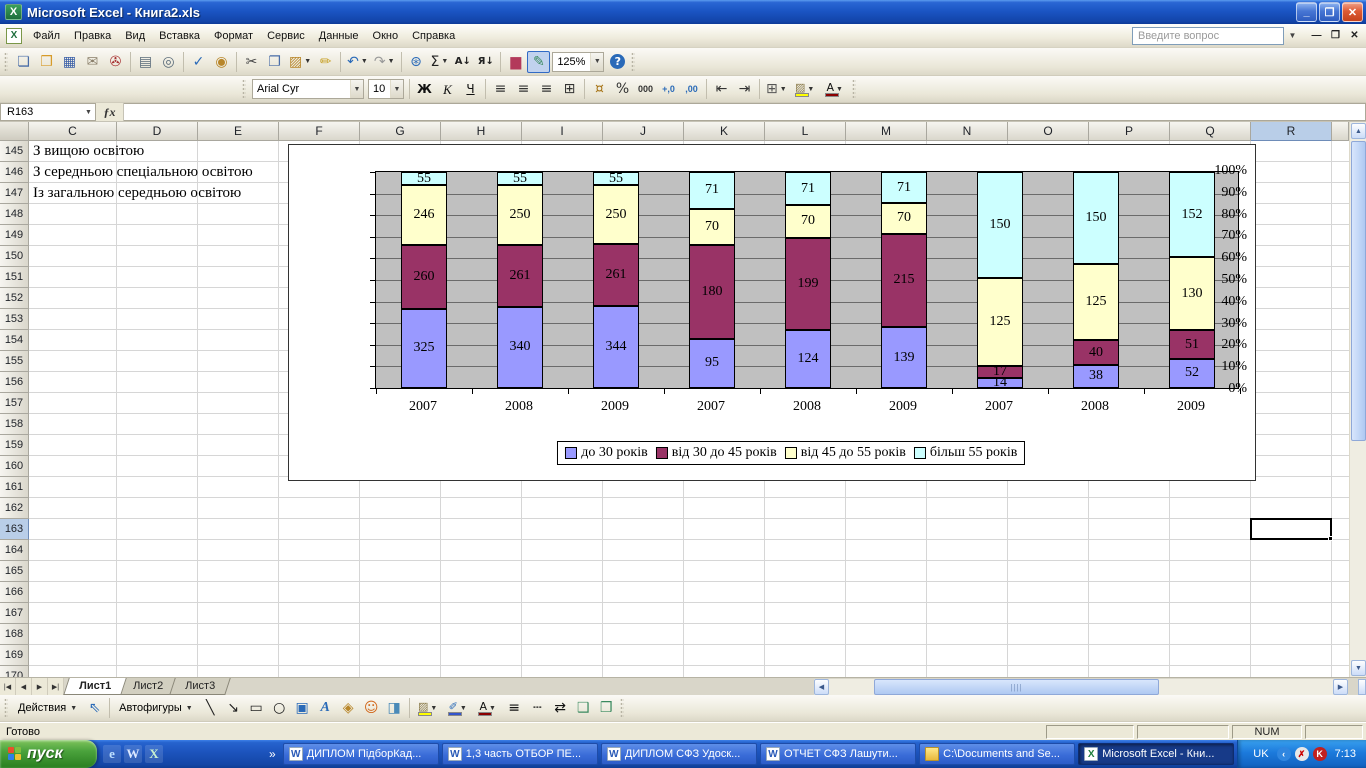 The height and width of the screenshot is (768, 1366). What do you see at coordinates (14, 466) in the screenshot?
I see `row-header-160: 160` at bounding box center [14, 466].